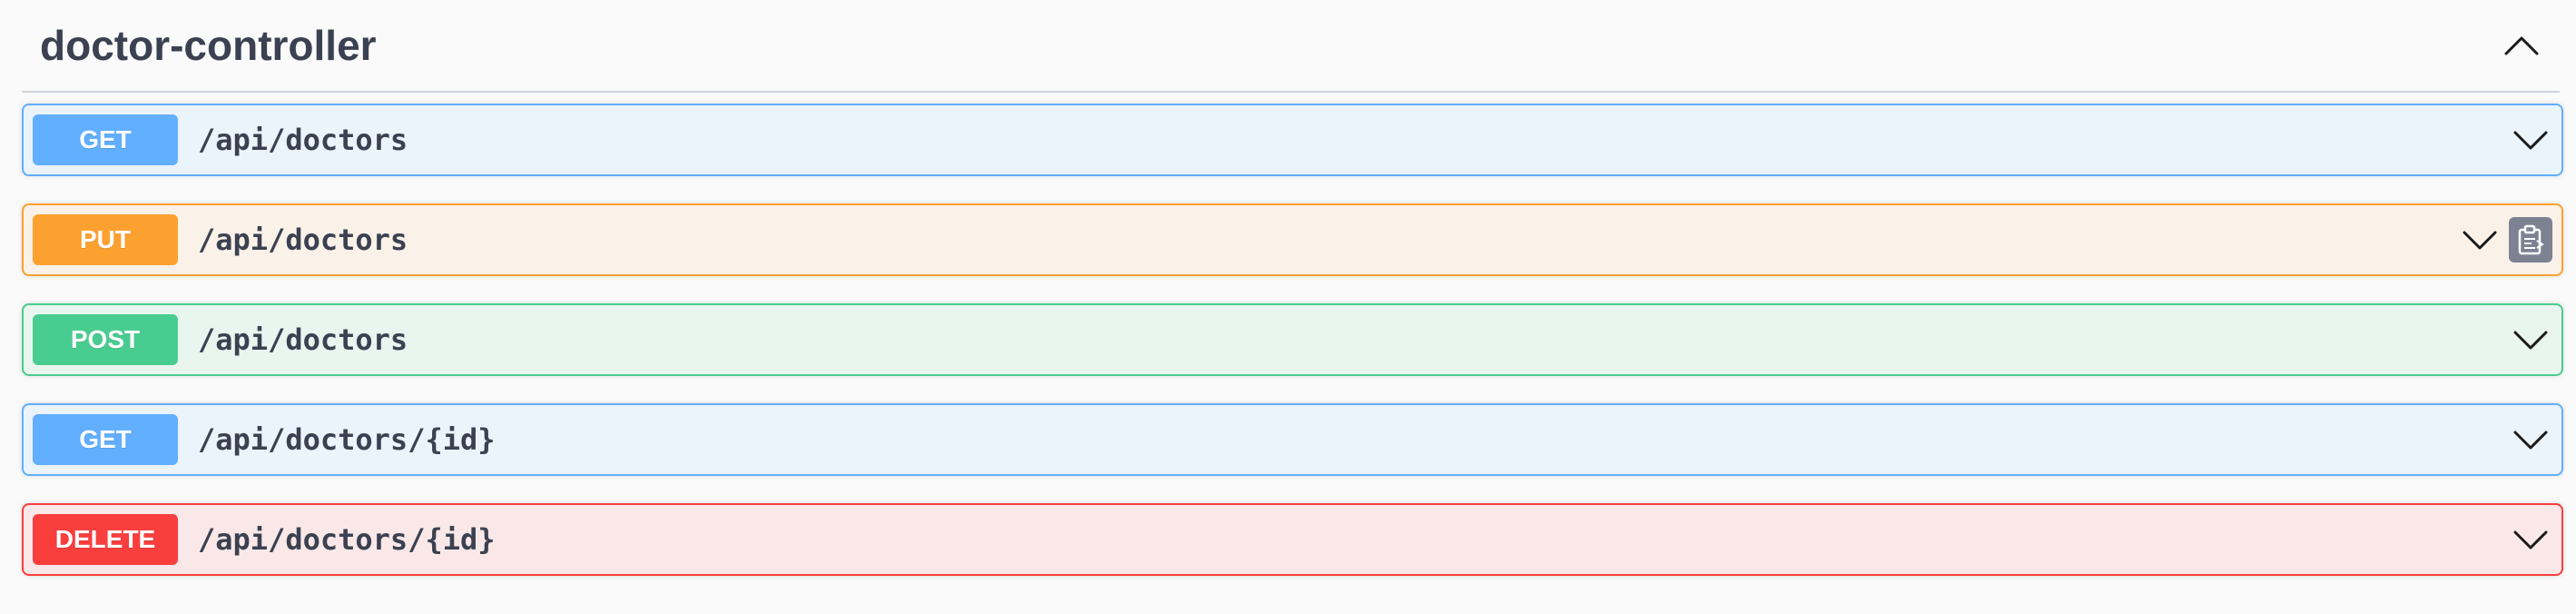  I want to click on method-badge: PUT, so click(105, 239).